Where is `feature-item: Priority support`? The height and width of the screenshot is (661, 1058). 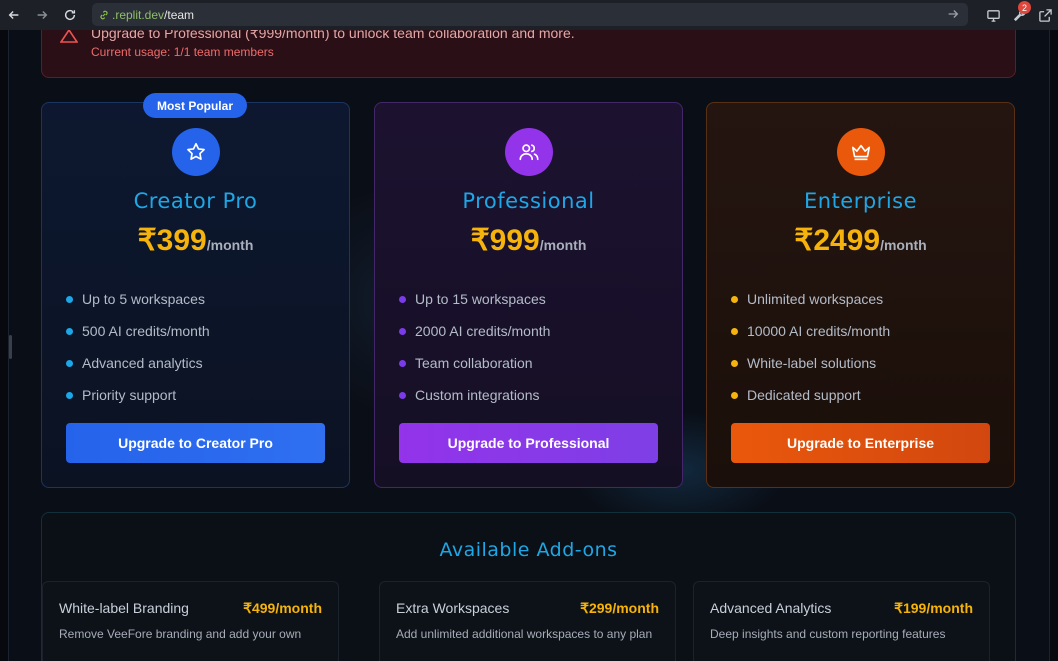 feature-item: Priority support is located at coordinates (138, 395).